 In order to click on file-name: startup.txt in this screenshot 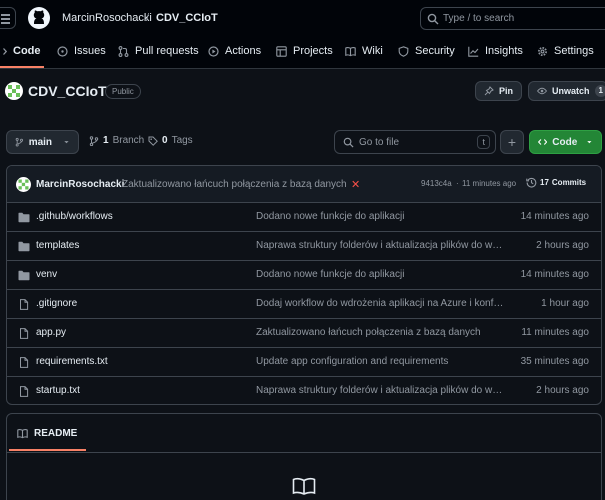, I will do `click(58, 390)`.